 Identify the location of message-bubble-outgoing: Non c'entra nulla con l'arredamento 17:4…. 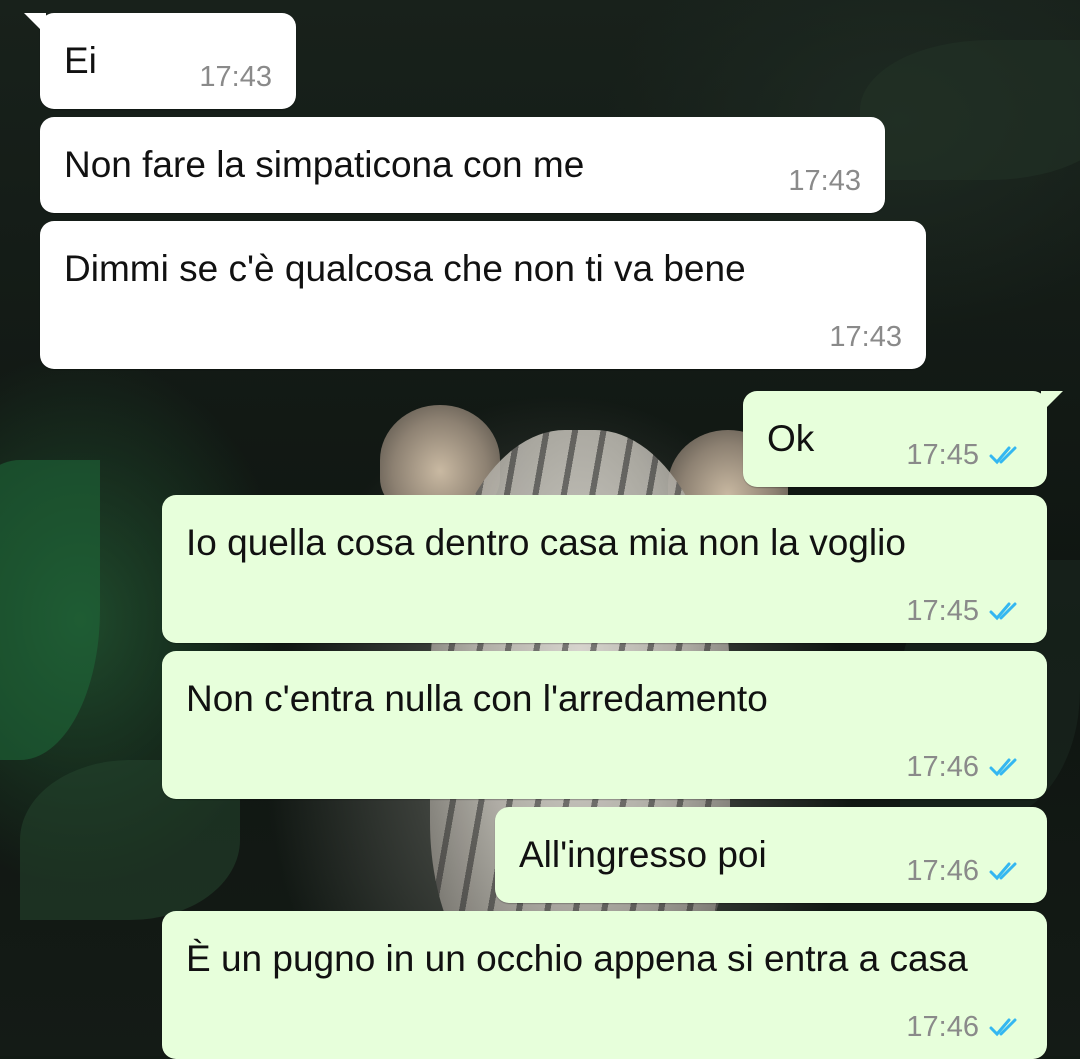
(604, 725).